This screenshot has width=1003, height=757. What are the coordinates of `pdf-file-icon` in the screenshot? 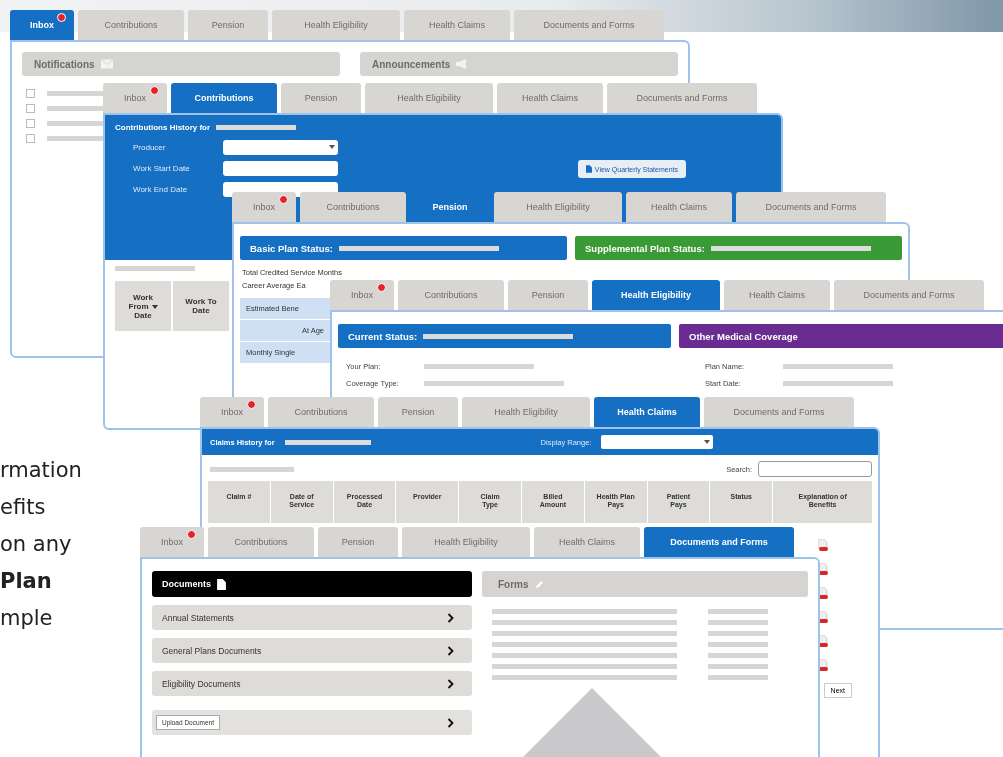 It's located at (823, 545).